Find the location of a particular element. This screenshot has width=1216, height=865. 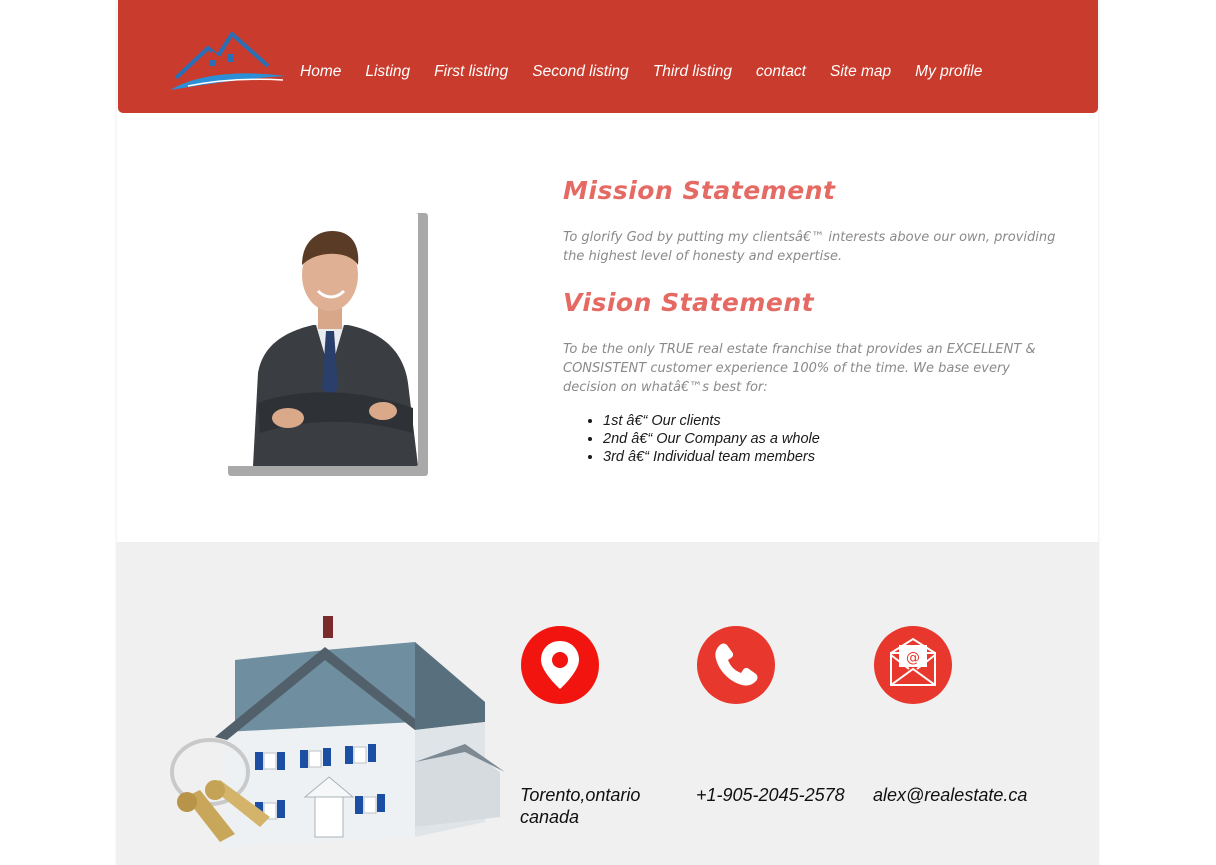

location-pin-icon is located at coordinates (560, 665).